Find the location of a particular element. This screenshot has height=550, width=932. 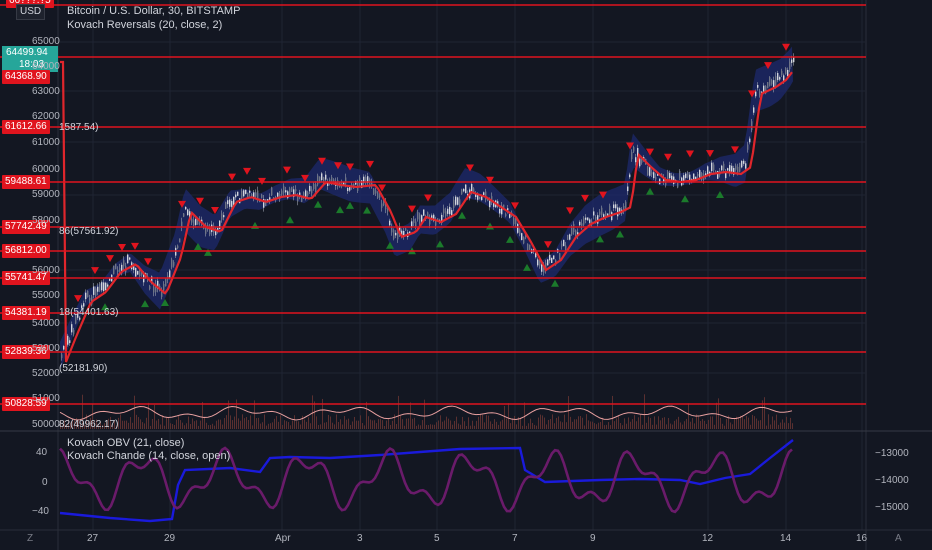

axis-tick-58000: 58000 is located at coordinates (46, 220).